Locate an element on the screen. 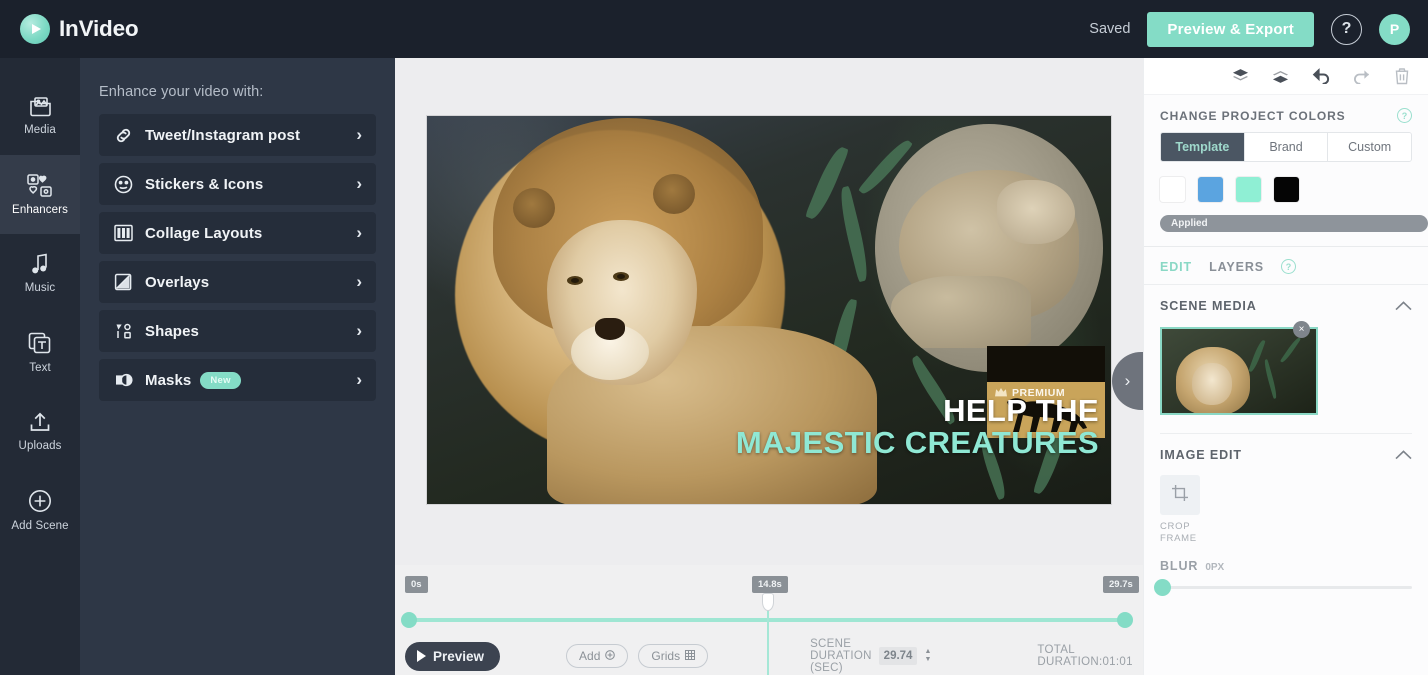  crop-frame-button is located at coordinates (1180, 495).